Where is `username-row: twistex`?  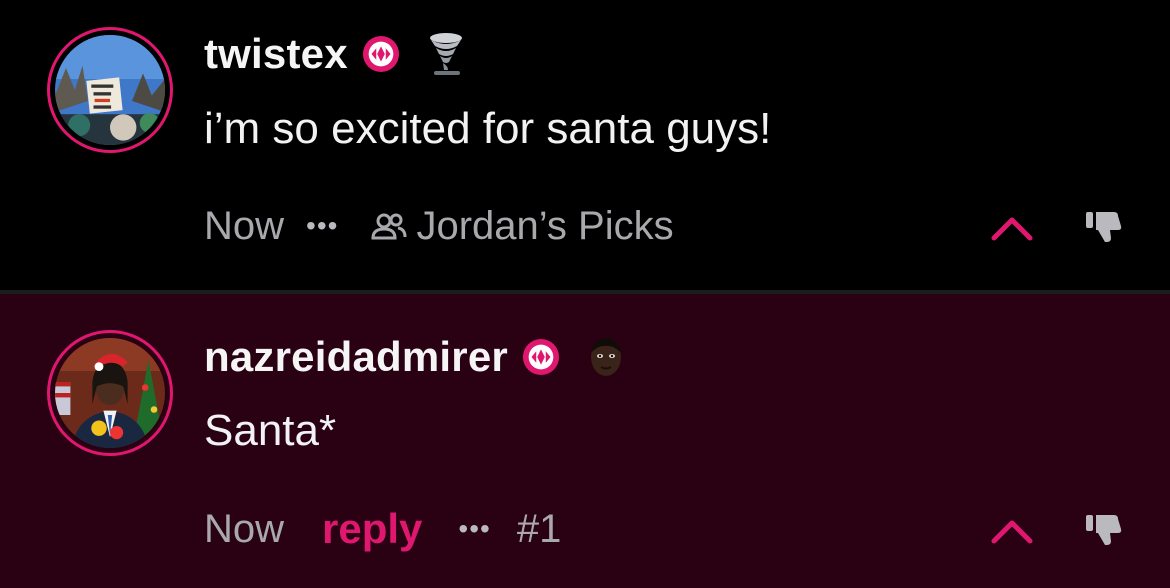 username-row: twistex is located at coordinates (335, 54).